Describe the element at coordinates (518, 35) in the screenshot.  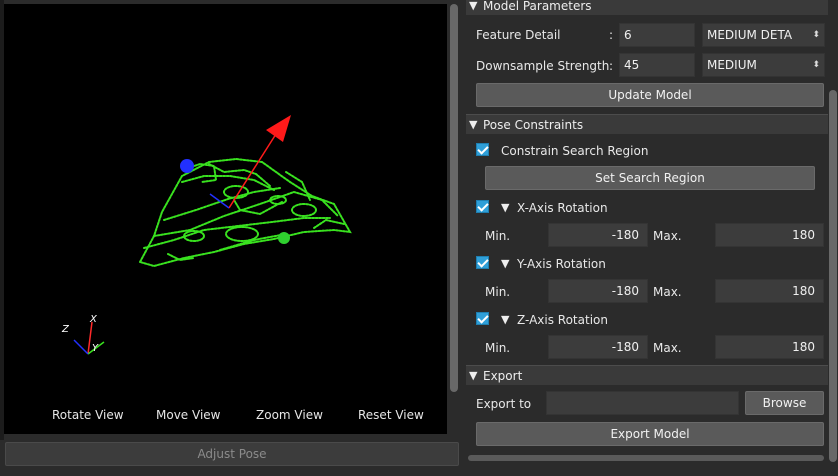
I see `feature-detail-label: Feature Detail` at that location.